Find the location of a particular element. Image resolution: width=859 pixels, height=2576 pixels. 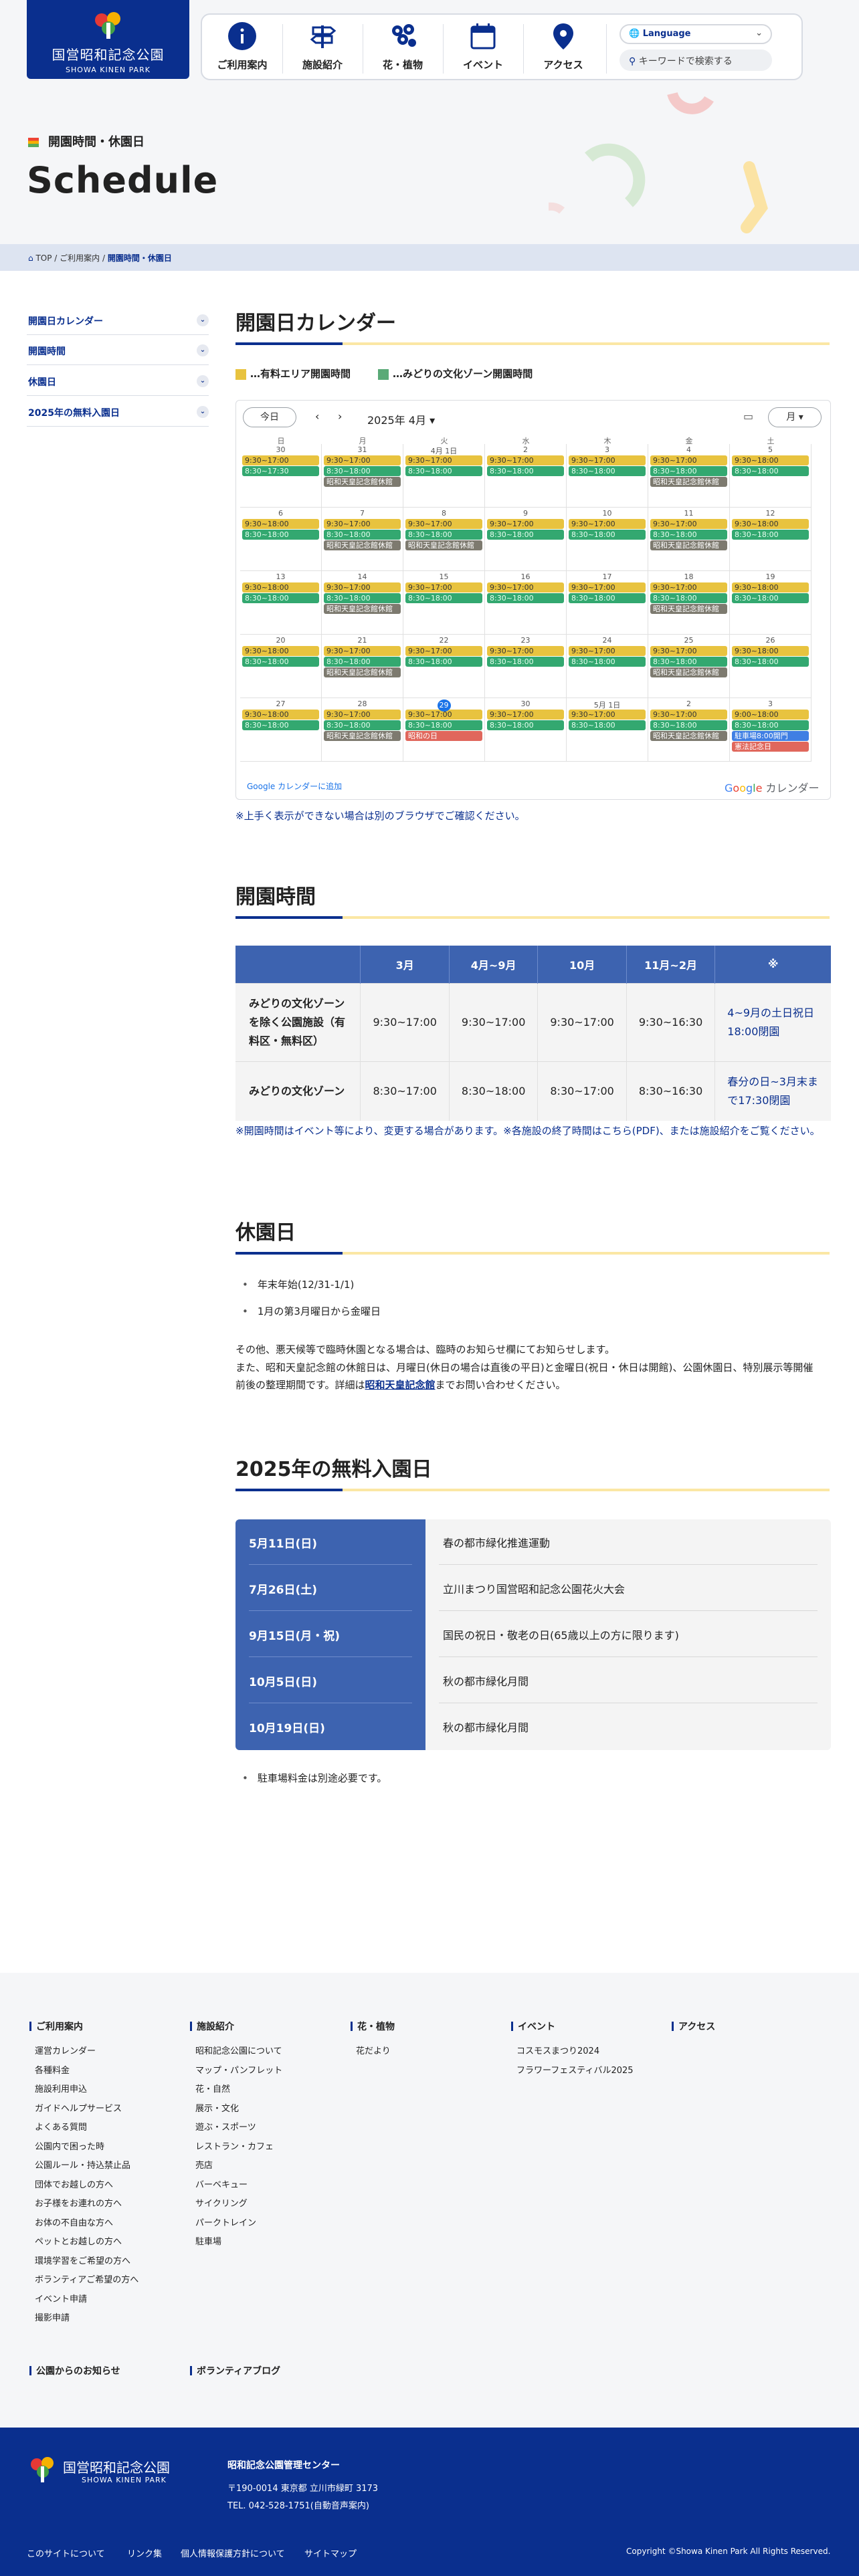

calendar-day: 31 9:30~17:00 8:30~18:00 昭和天皇記念館休館 is located at coordinates (362, 476).